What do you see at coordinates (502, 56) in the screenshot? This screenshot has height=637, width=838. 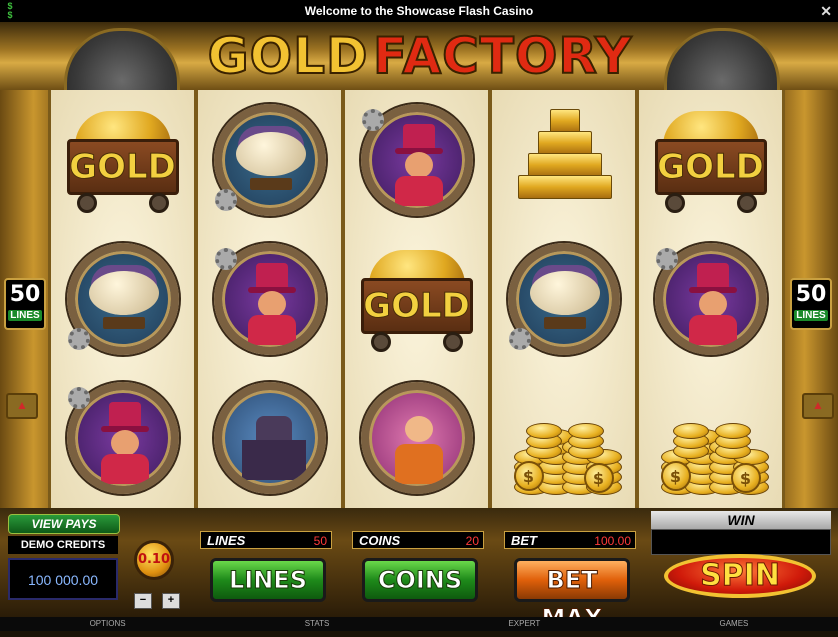 I see `logo-factory: FACTORY` at bounding box center [502, 56].